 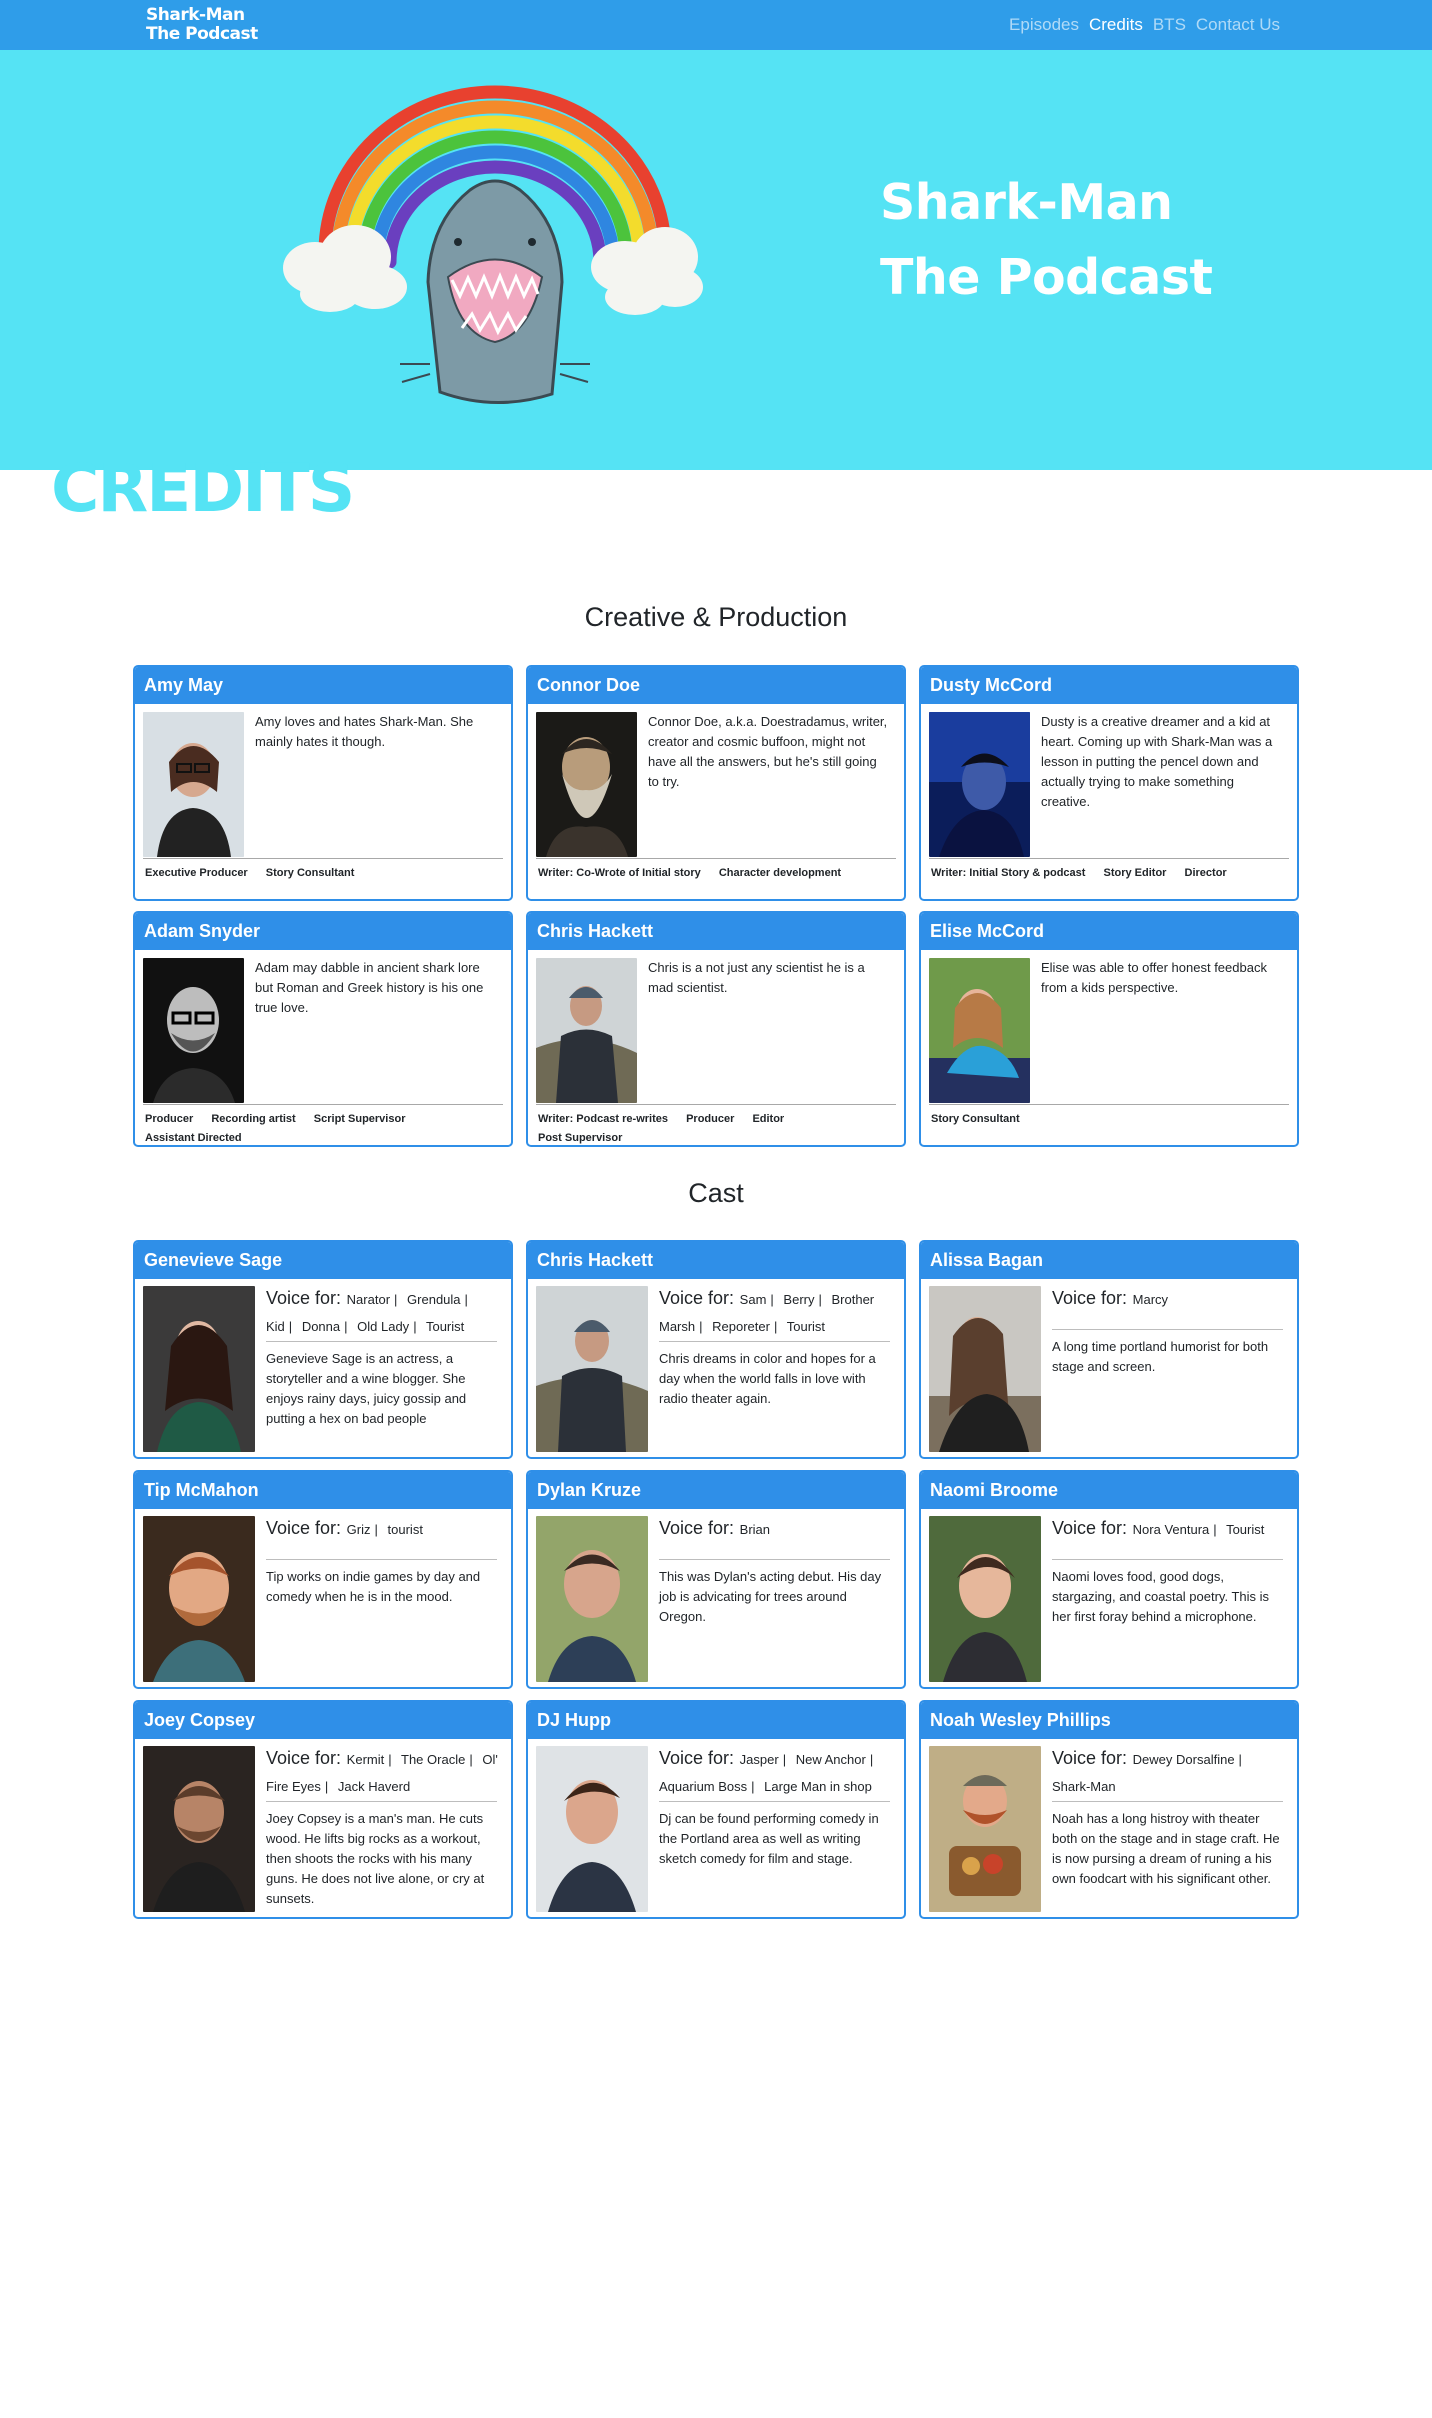 What do you see at coordinates (716, 1720) in the screenshot?
I see `card-name: DJ Hupp` at bounding box center [716, 1720].